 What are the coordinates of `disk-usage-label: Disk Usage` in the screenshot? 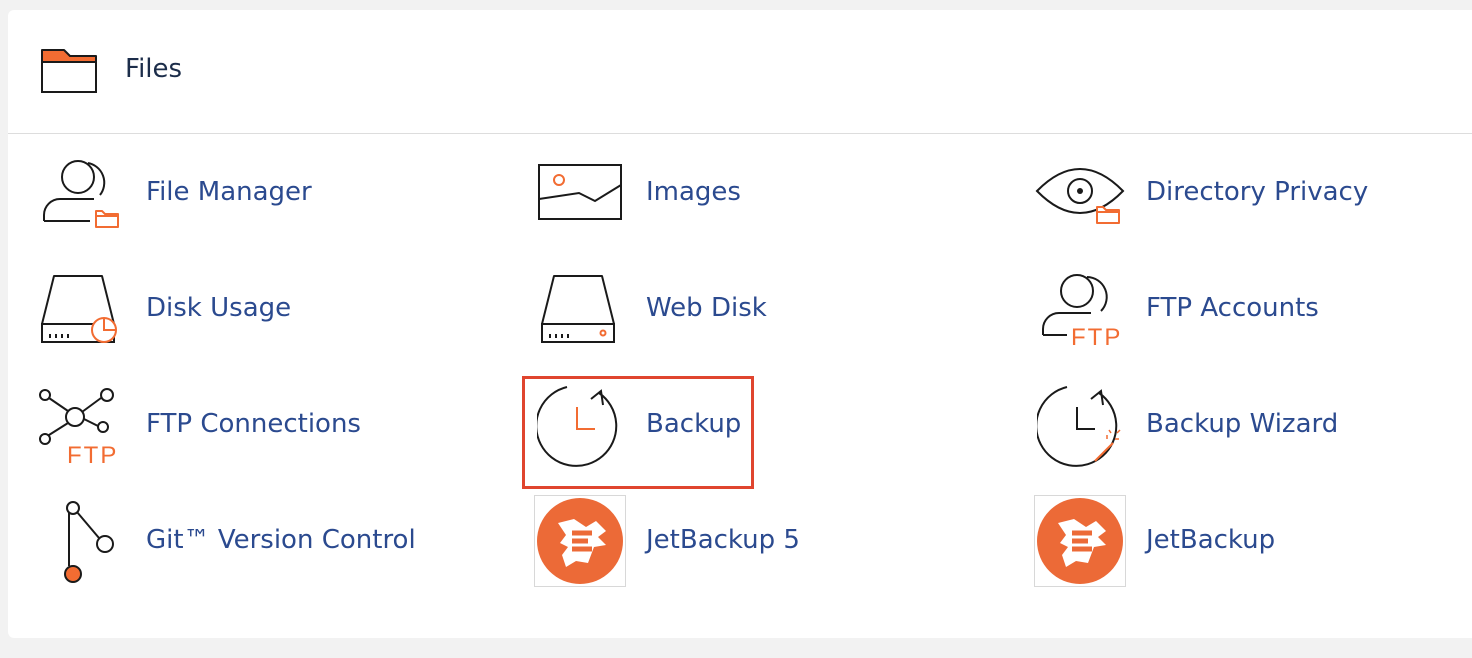 It's located at (219, 308).